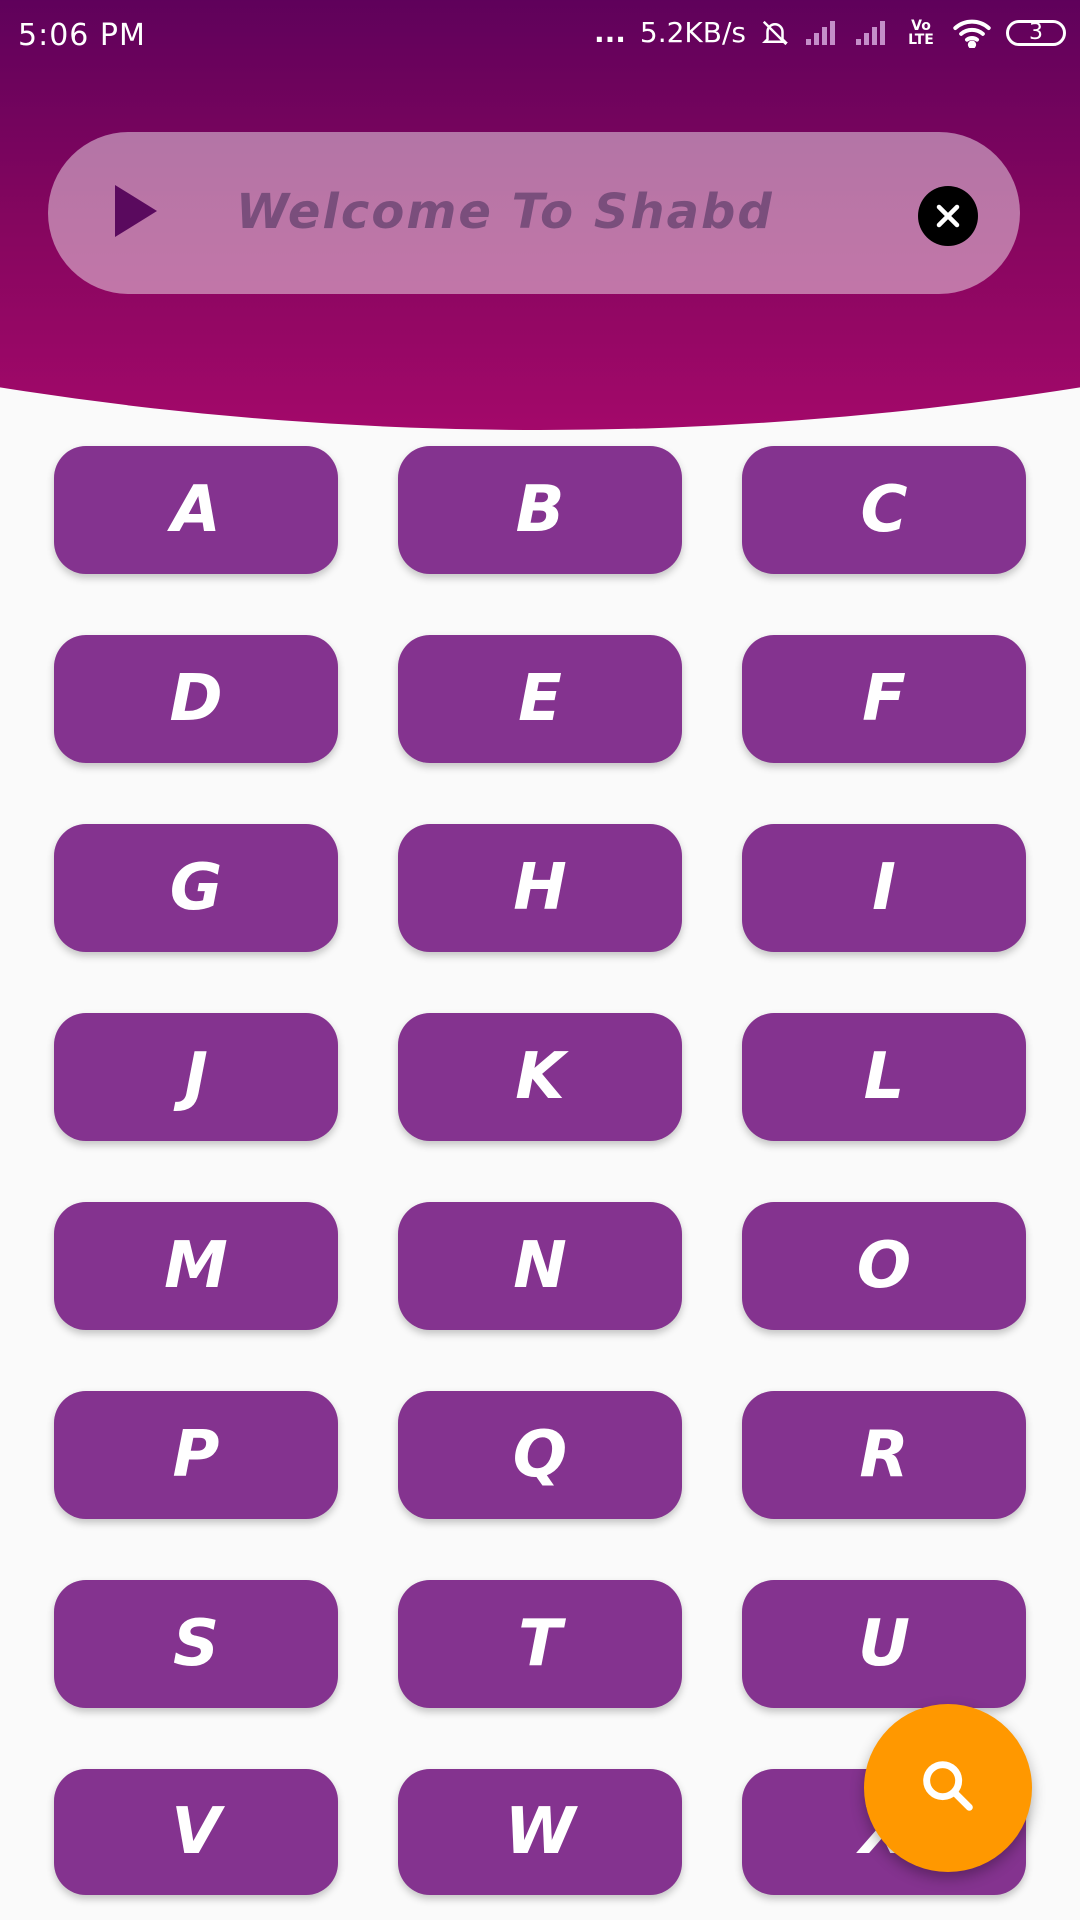 This screenshot has height=1920, width=1080. I want to click on volte-icon: Vo LTE, so click(921, 32).